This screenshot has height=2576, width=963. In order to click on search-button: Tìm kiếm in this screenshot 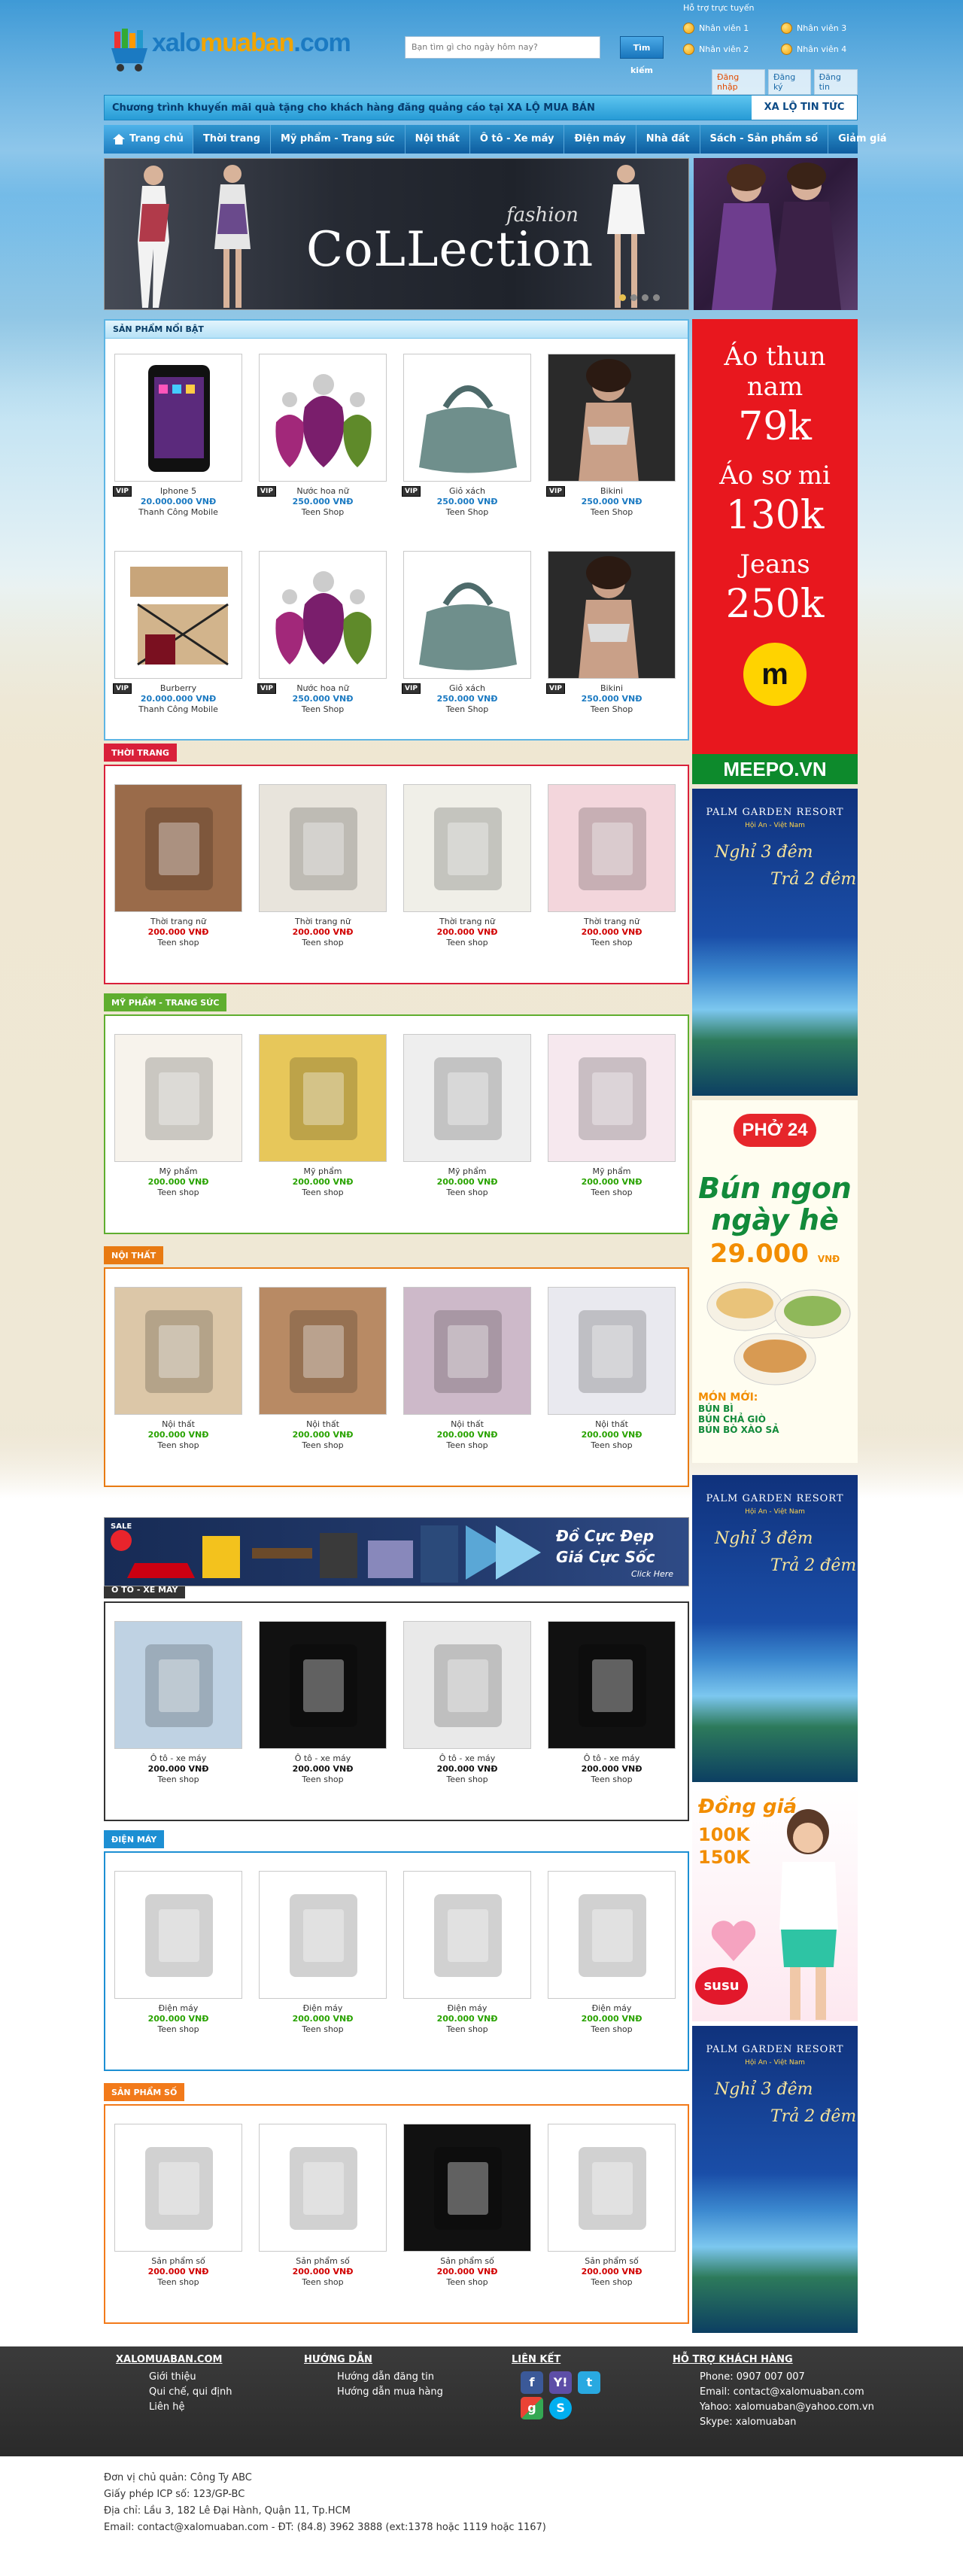, I will do `click(642, 55)`.